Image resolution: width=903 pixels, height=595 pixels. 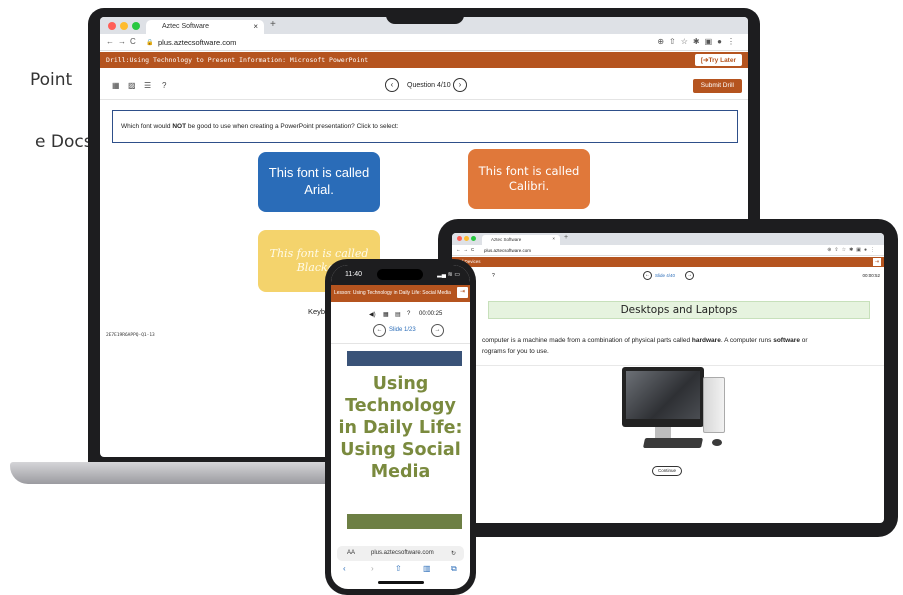 What do you see at coordinates (679, 310) in the screenshot?
I see `slide-heading: Desktops and Laptops` at bounding box center [679, 310].